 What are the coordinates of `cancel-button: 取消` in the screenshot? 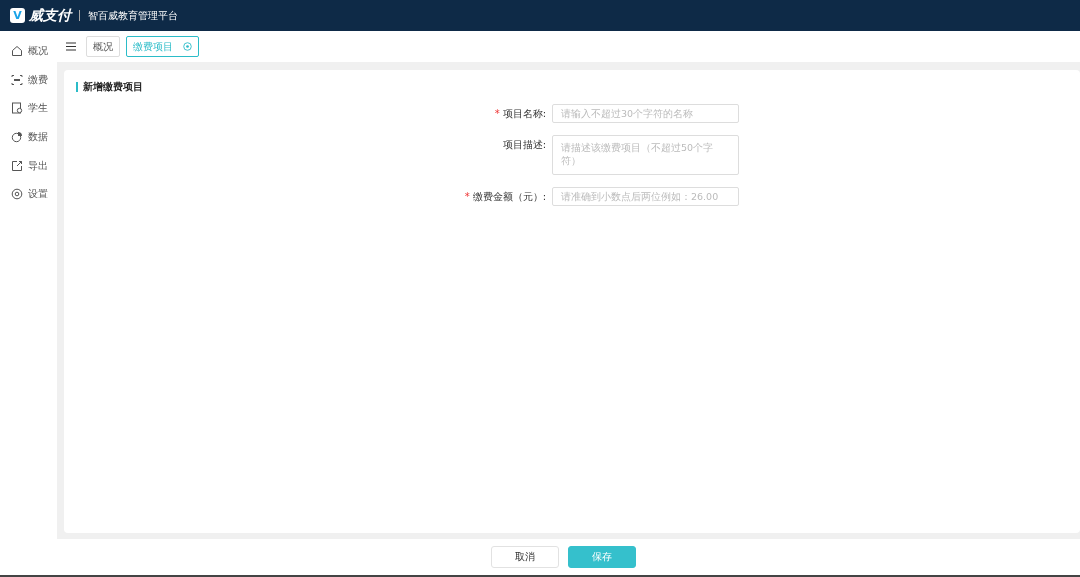 It's located at (525, 557).